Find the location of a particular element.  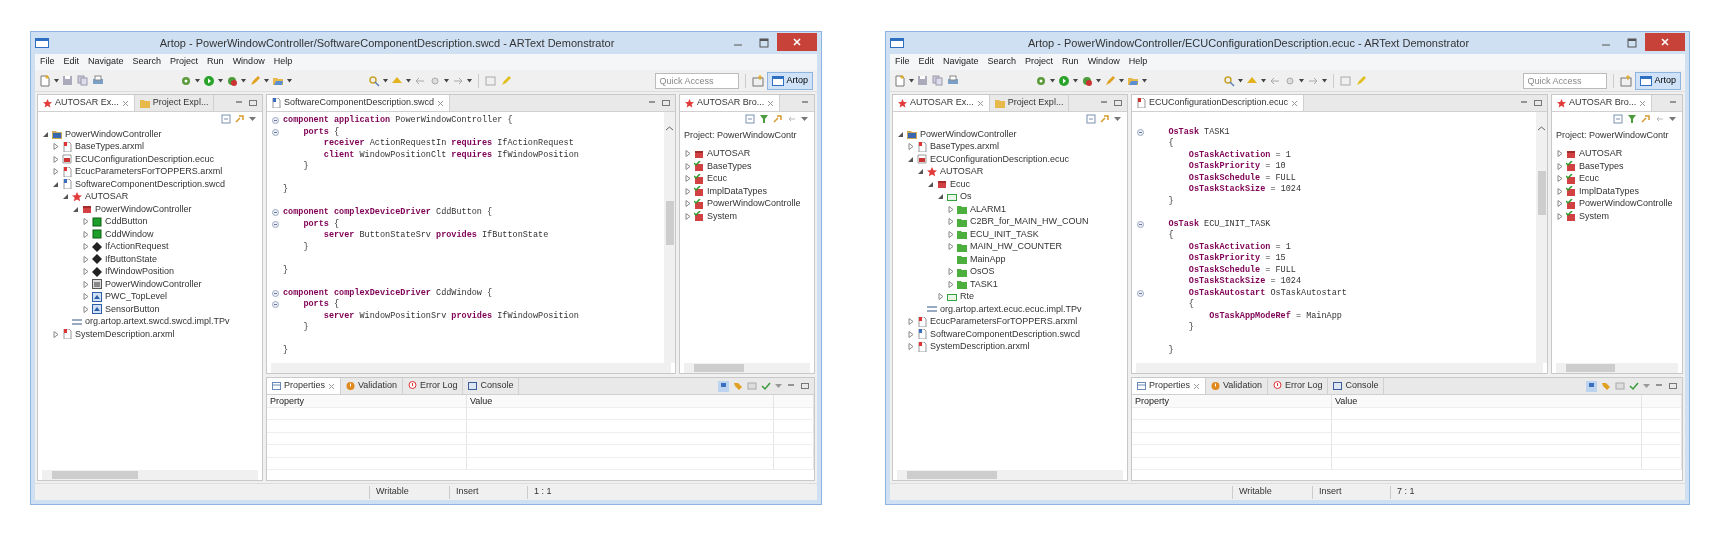

pen-icon is located at coordinates (1361, 80).